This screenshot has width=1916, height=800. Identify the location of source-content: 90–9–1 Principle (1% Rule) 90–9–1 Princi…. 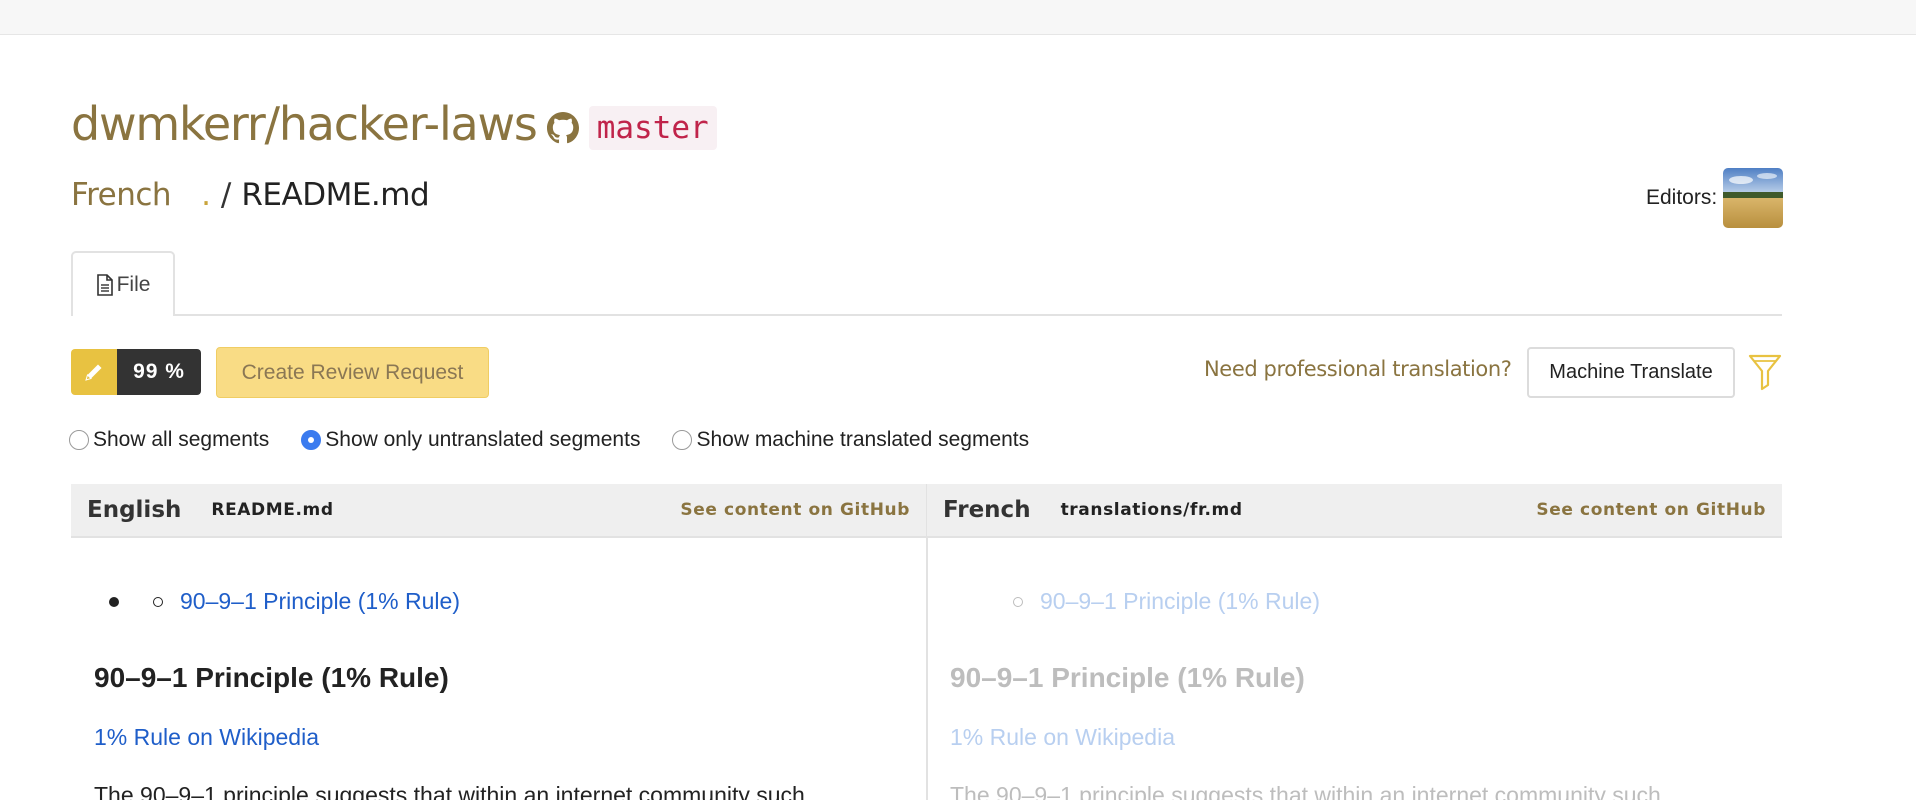
(498, 669).